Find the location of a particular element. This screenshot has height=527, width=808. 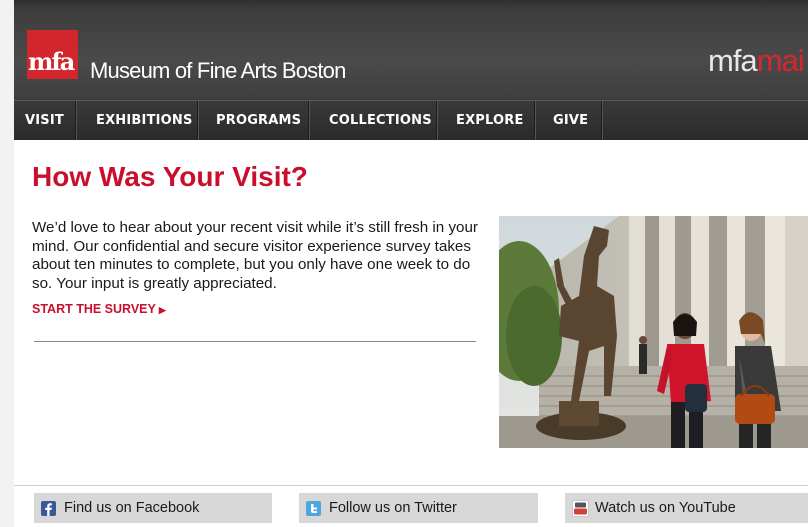

museum-name-city: Boston is located at coordinates (313, 70).